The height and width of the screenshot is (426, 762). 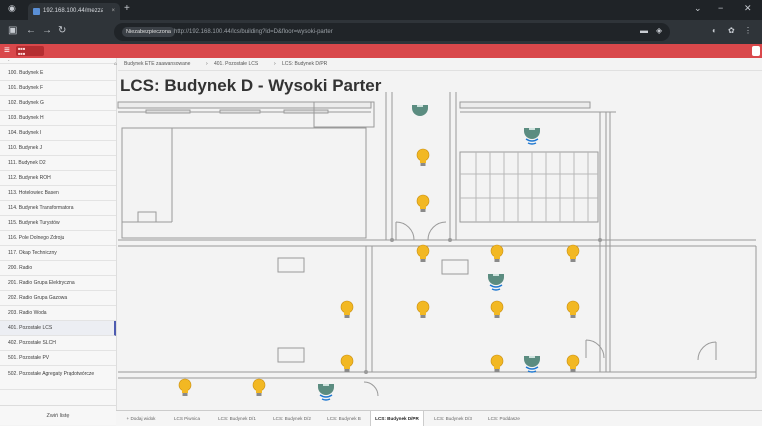 What do you see at coordinates (30, 51) in the screenshot?
I see `app-logo: ■■■ ■■■` at bounding box center [30, 51].